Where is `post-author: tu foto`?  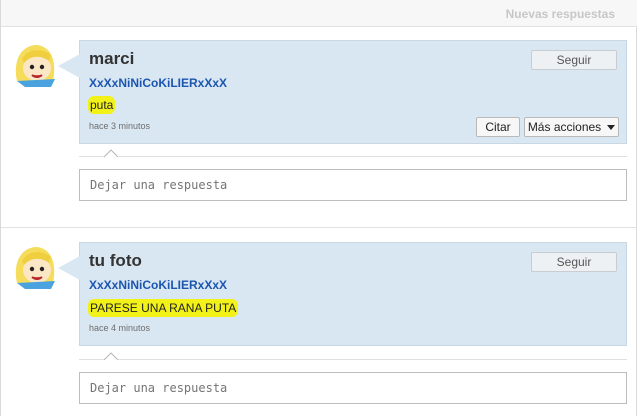
post-author: tu foto is located at coordinates (115, 261).